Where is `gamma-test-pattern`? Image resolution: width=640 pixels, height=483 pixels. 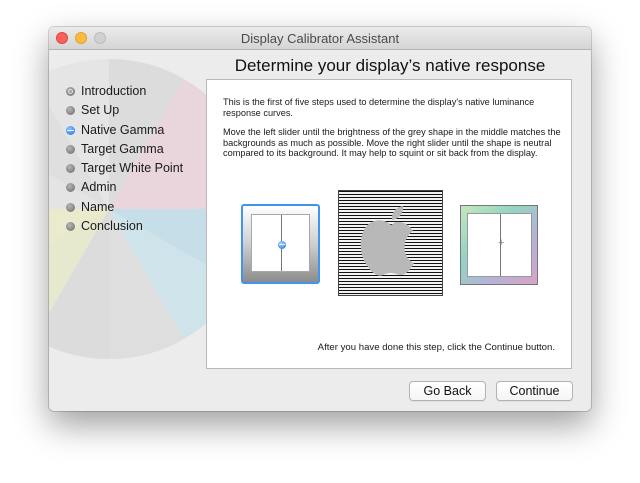
gamma-test-pattern is located at coordinates (390, 243).